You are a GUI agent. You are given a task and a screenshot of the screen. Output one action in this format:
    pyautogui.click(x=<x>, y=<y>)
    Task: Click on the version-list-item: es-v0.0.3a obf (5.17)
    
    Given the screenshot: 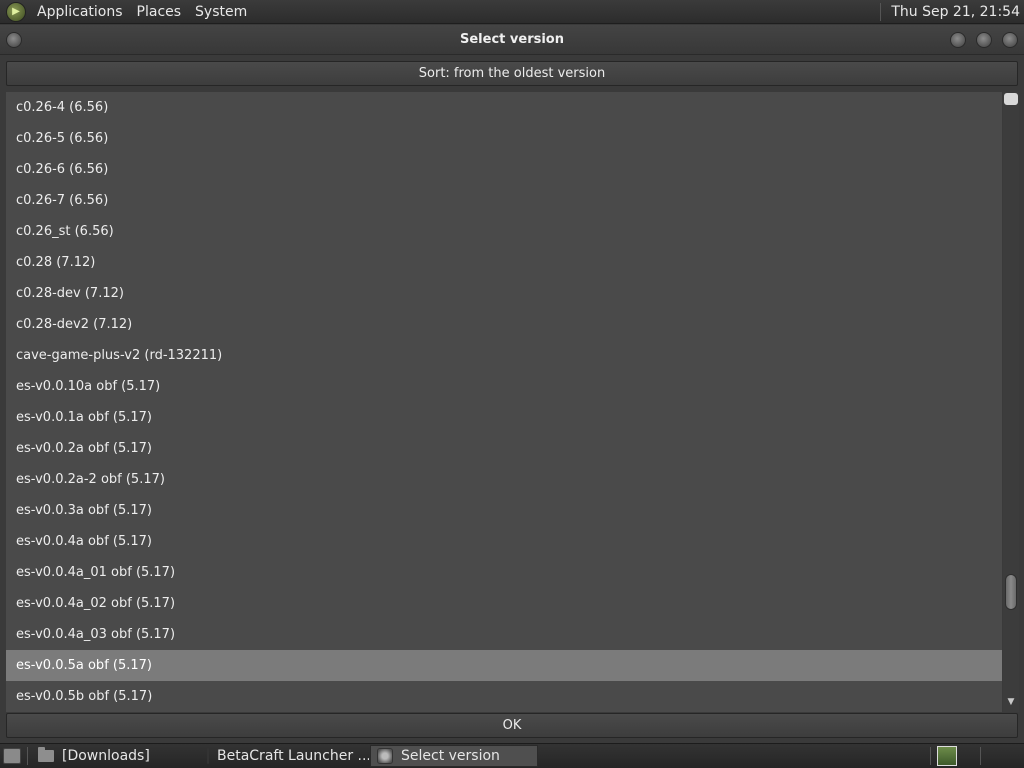 What is the action you would take?
    pyautogui.click(x=504, y=510)
    